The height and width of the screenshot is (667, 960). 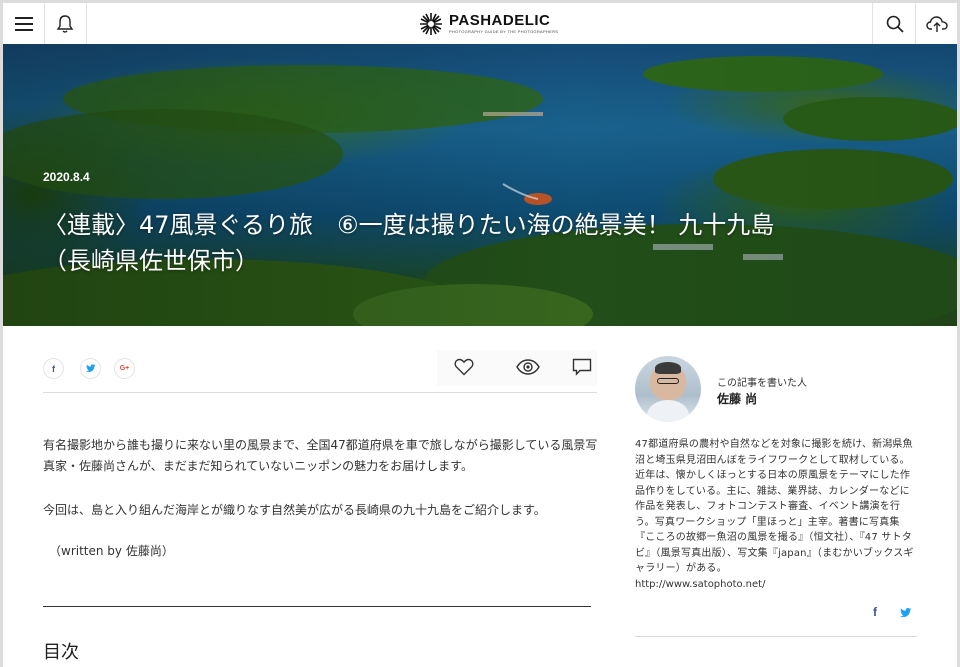 I want to click on author-website-link: http://www.satophoto.net/, so click(x=700, y=584).